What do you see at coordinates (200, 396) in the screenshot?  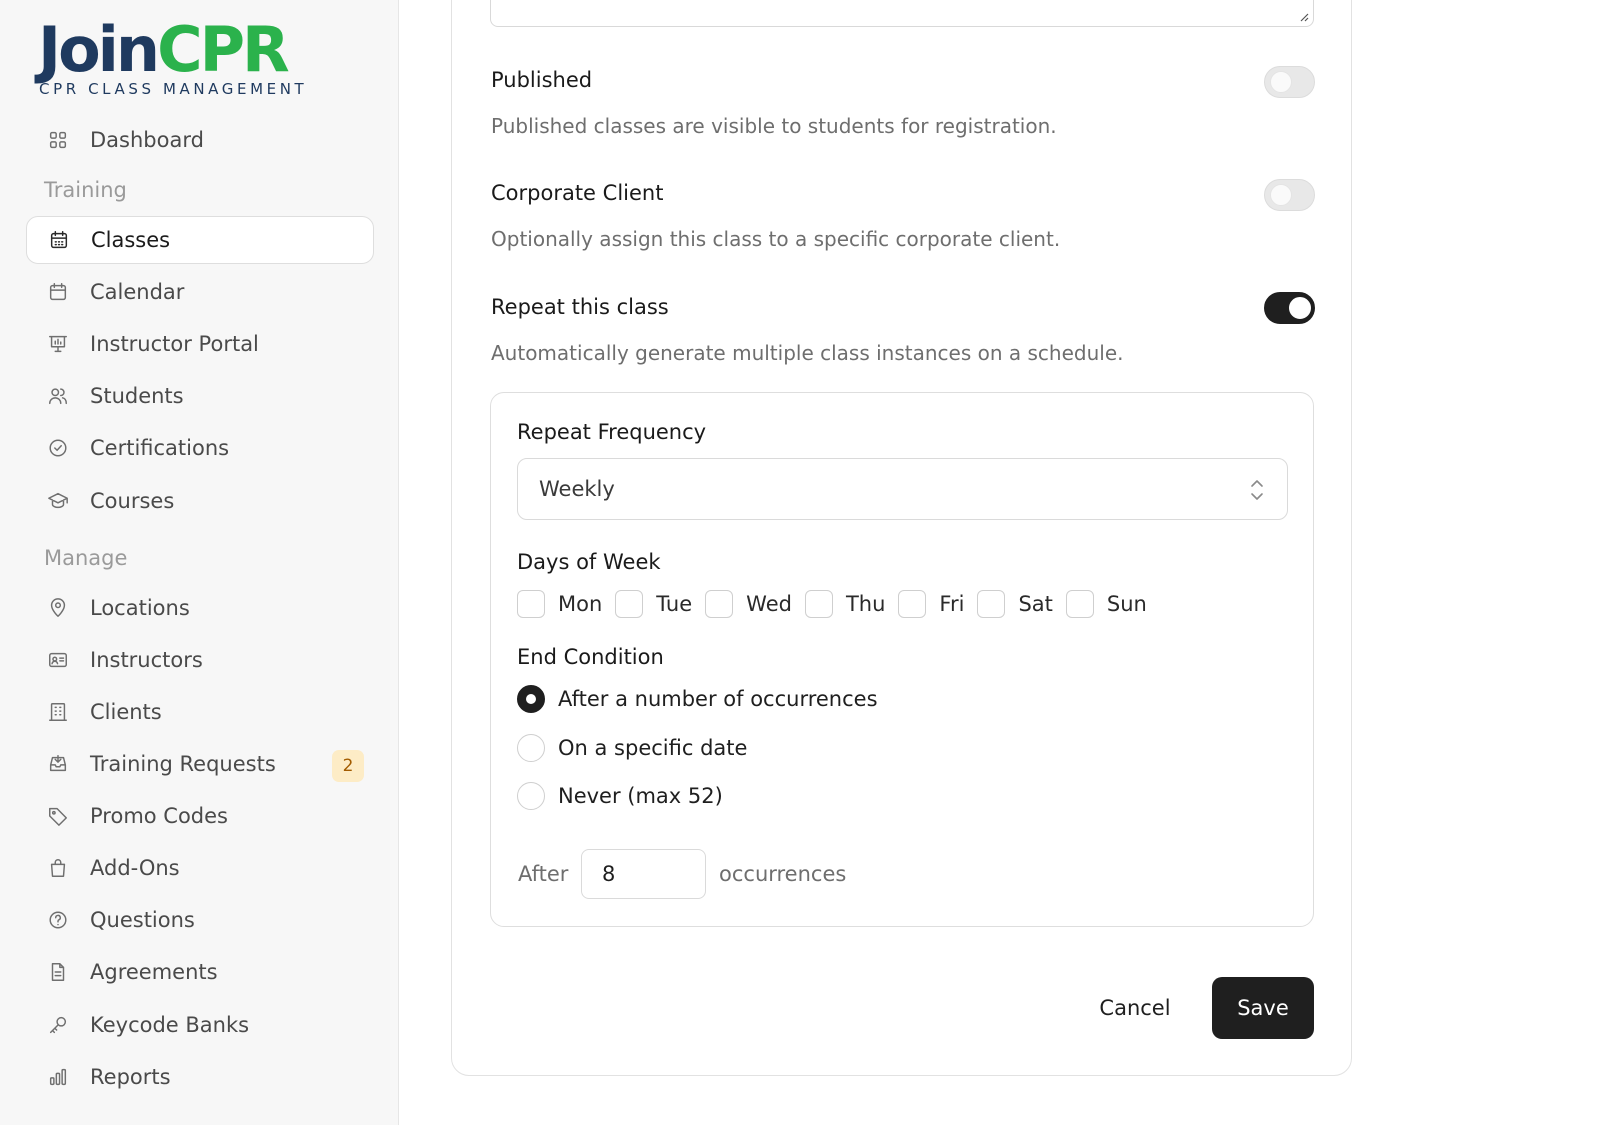 I see `sidebar-item-students: Students` at bounding box center [200, 396].